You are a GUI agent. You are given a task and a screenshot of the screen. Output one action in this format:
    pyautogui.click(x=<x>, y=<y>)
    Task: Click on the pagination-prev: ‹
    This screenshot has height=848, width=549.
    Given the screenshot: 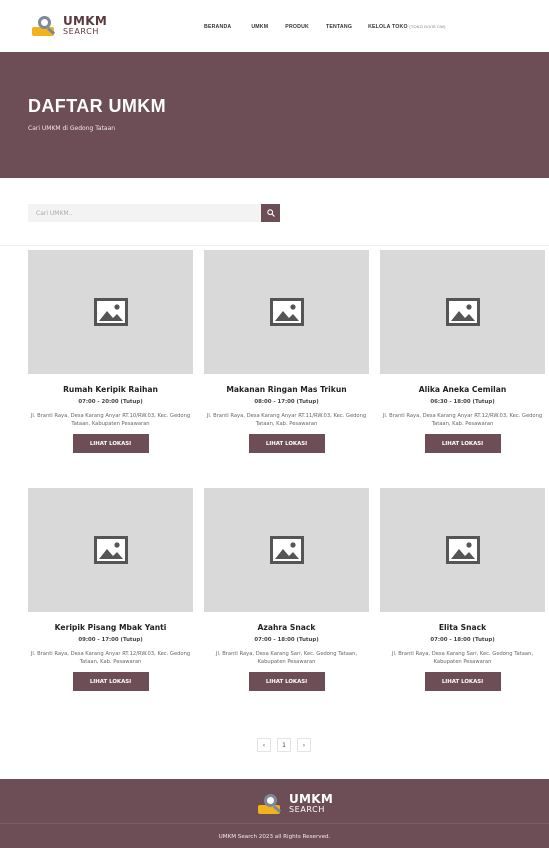 What is the action you would take?
    pyautogui.click(x=264, y=745)
    